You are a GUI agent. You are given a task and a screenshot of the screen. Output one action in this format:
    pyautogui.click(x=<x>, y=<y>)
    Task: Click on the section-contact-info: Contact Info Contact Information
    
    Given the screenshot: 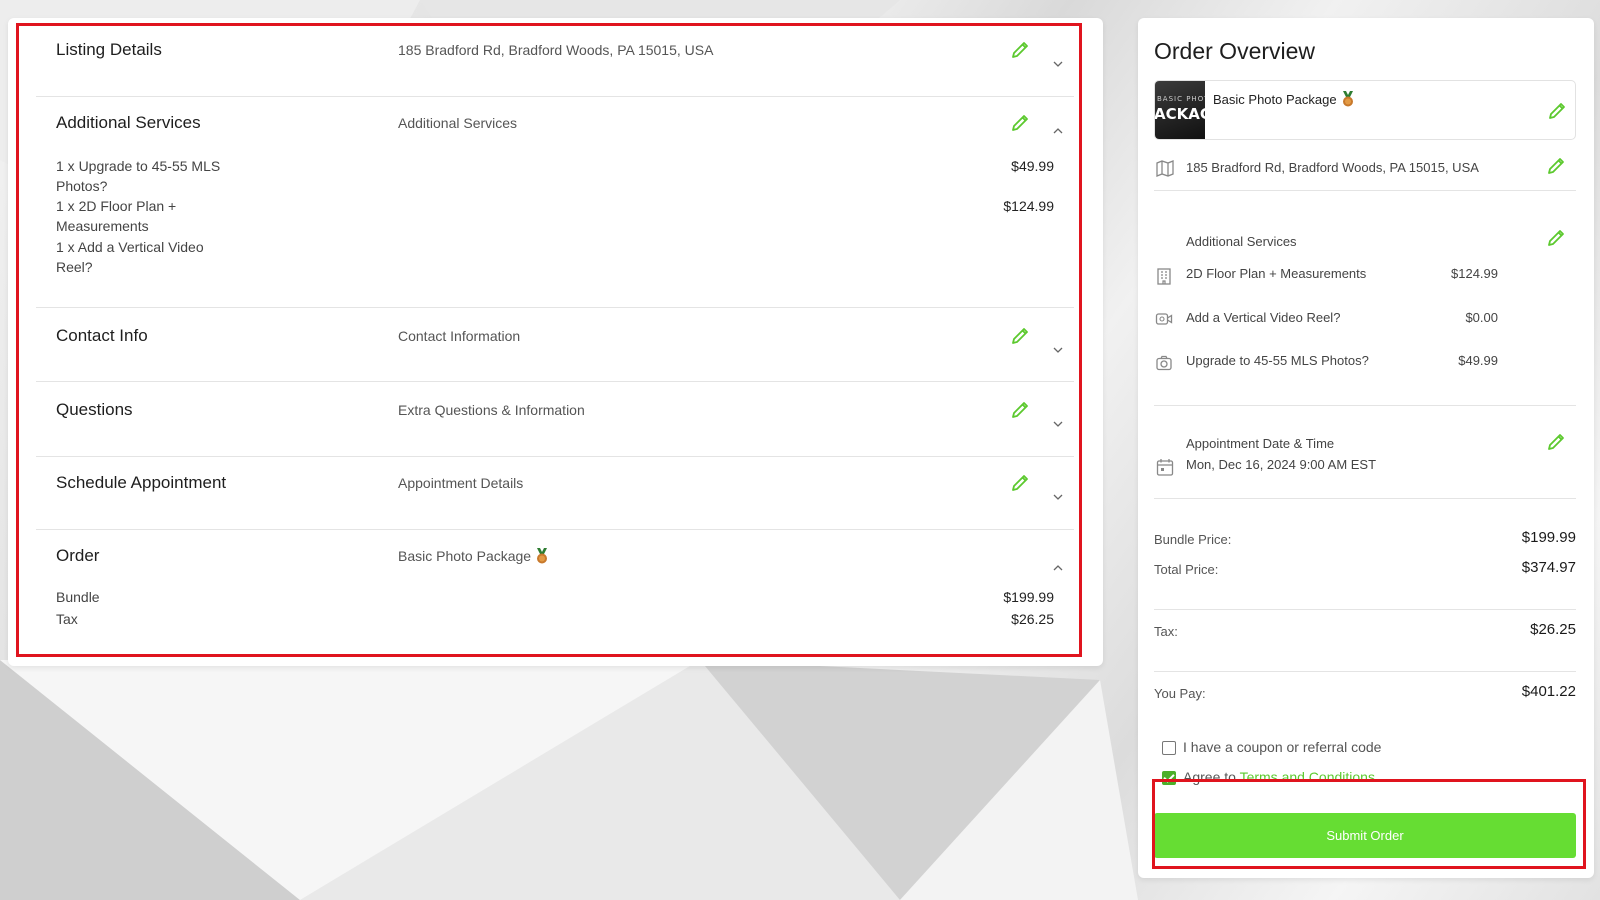 What is the action you would take?
    pyautogui.click(x=555, y=345)
    